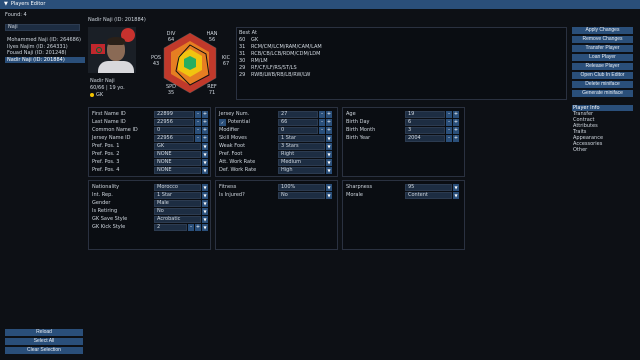  What do you see at coordinates (425, 130) in the screenshot?
I see `birth-month-field: 3` at bounding box center [425, 130].